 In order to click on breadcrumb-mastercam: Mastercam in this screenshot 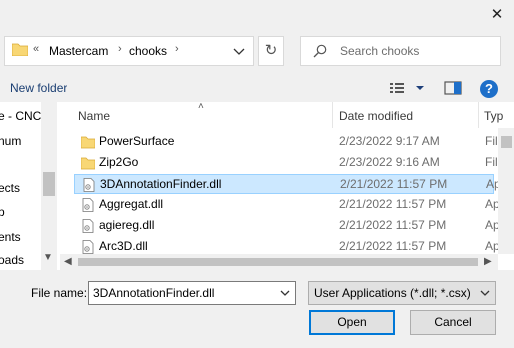, I will do `click(78, 51)`.